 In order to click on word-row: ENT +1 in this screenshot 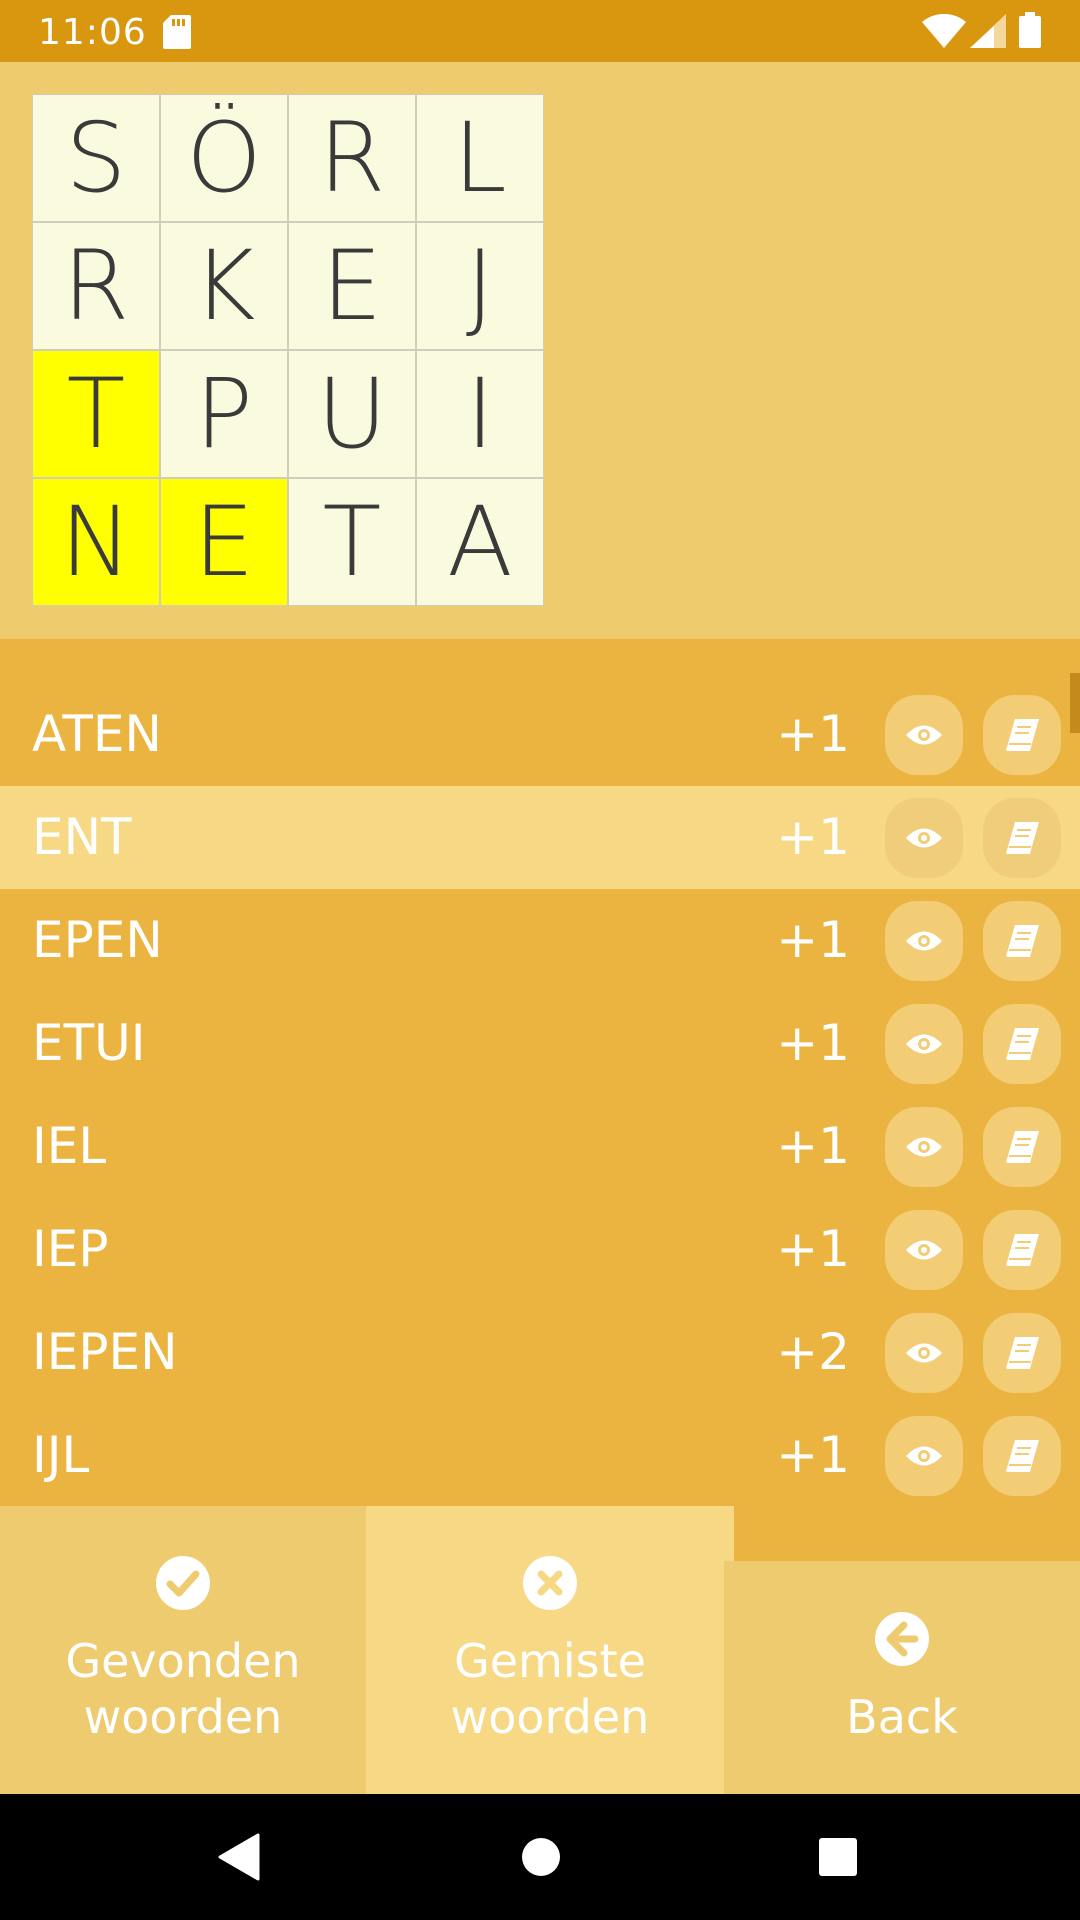, I will do `click(540, 837)`.